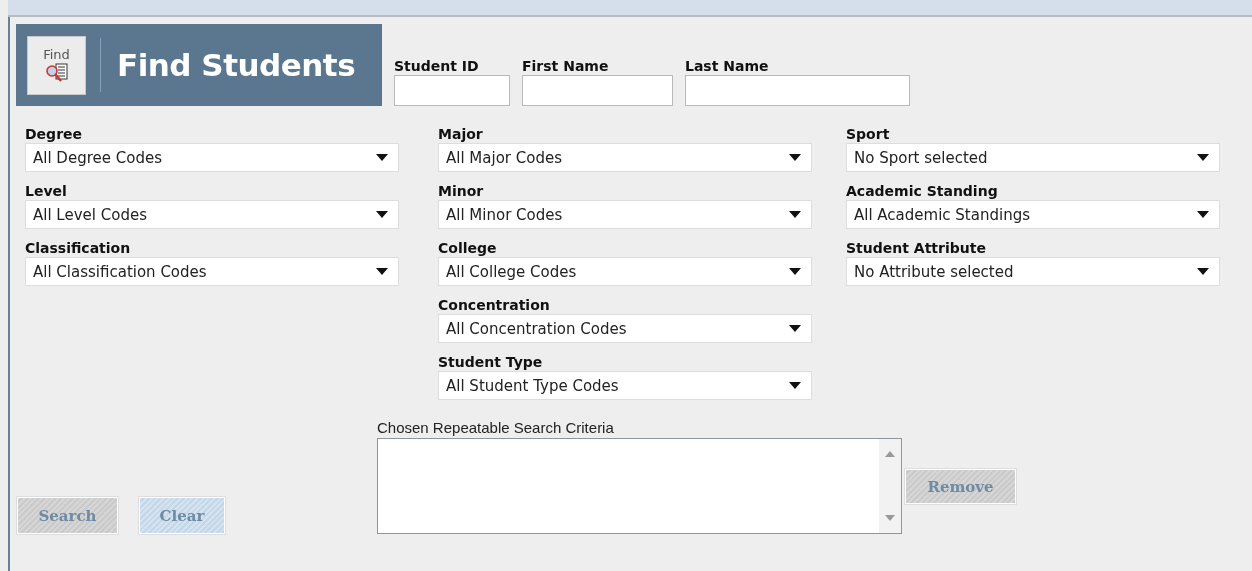 The width and height of the screenshot is (1252, 571). I want to click on find-button: Find, so click(56, 65).